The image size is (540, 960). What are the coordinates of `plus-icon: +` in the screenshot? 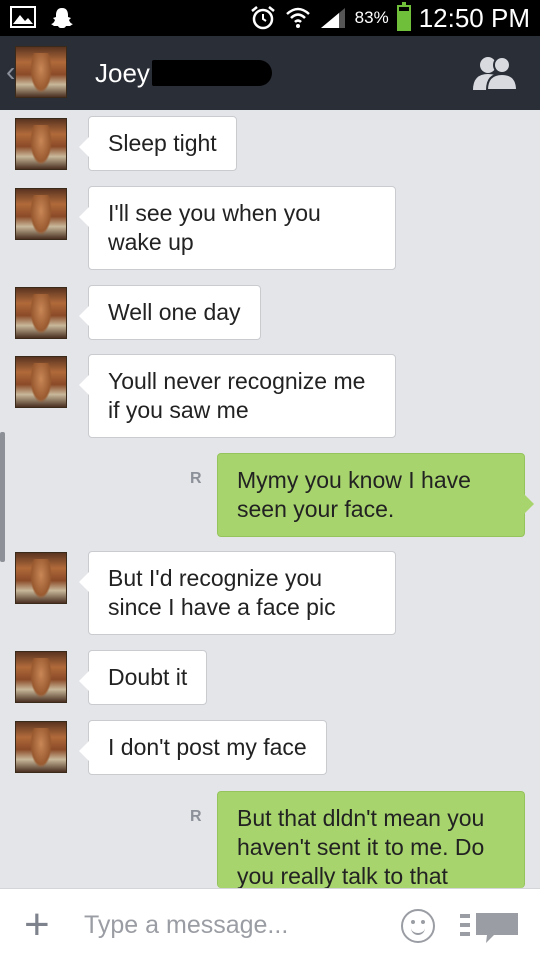 It's located at (37, 925).